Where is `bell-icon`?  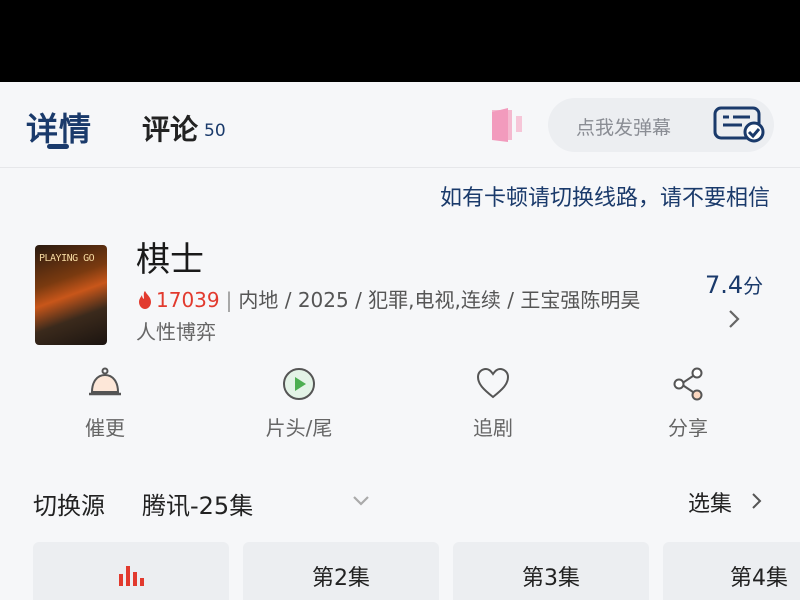 bell-icon is located at coordinates (105, 381).